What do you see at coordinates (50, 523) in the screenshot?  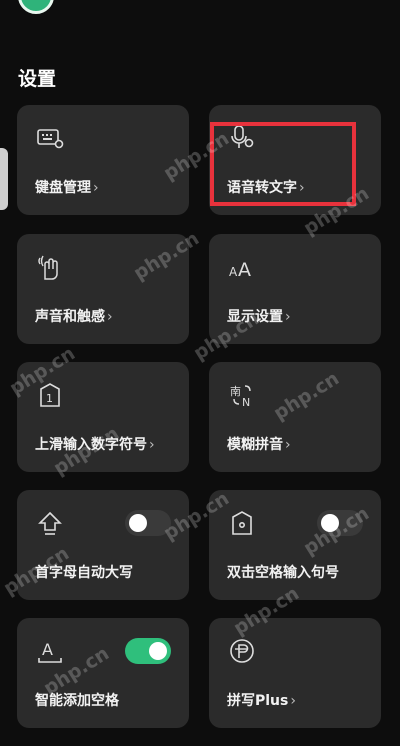 I see `auto-capitalize-icon` at bounding box center [50, 523].